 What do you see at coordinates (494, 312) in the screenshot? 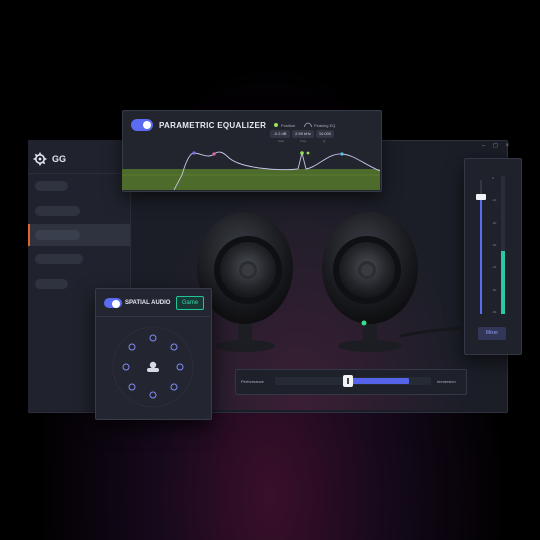
I see `mixer-tick-label: -60` at bounding box center [494, 312].